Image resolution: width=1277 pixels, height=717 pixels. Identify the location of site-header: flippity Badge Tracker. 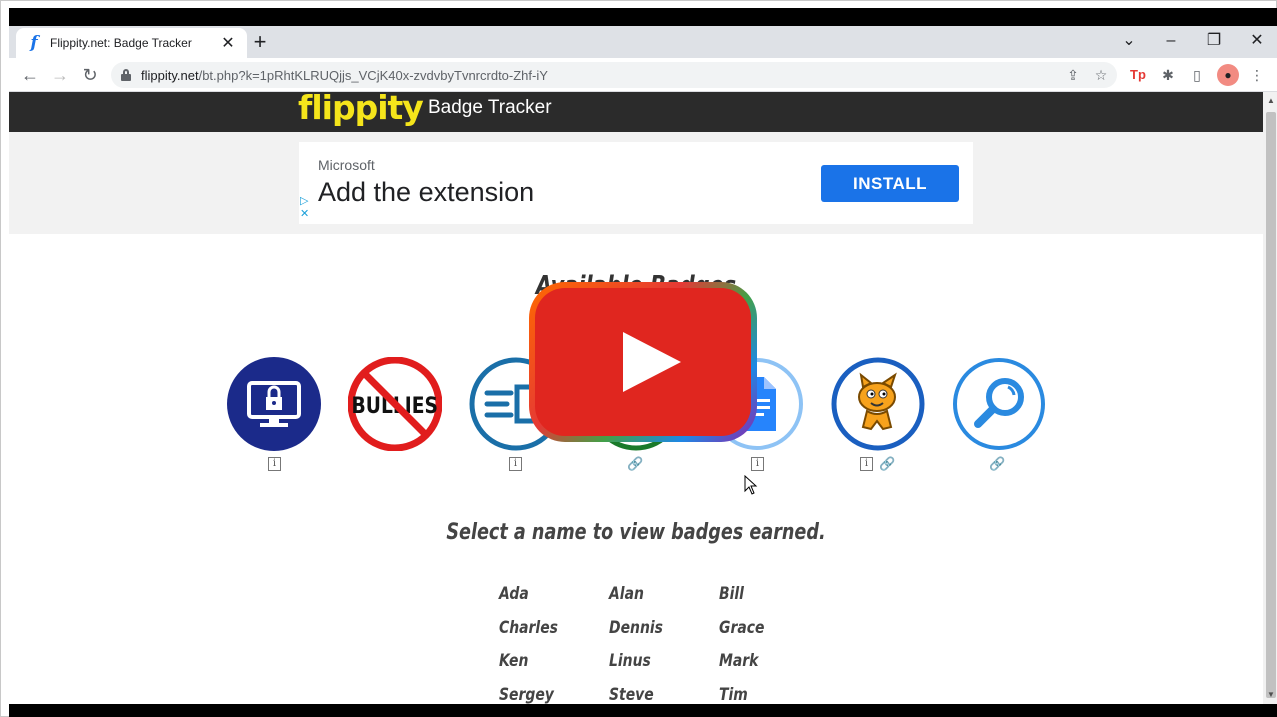
(636, 112).